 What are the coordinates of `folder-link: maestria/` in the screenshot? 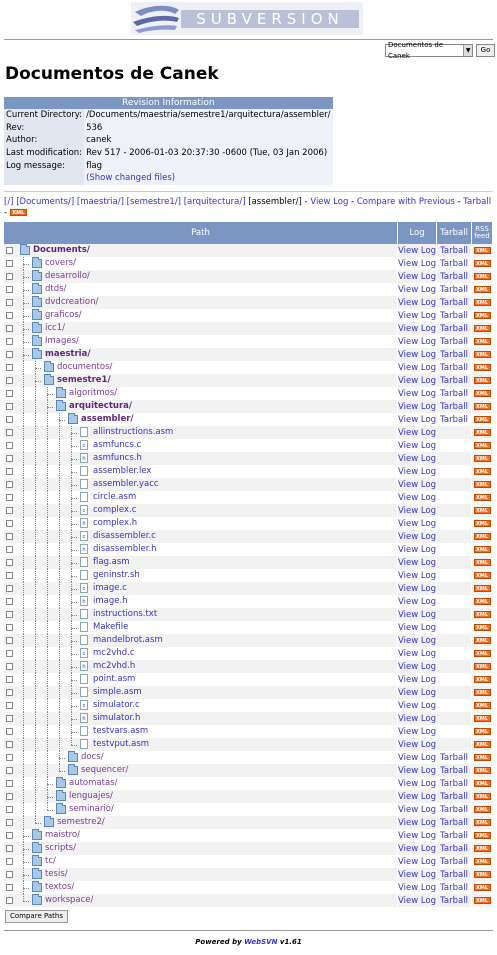 It's located at (67, 354).